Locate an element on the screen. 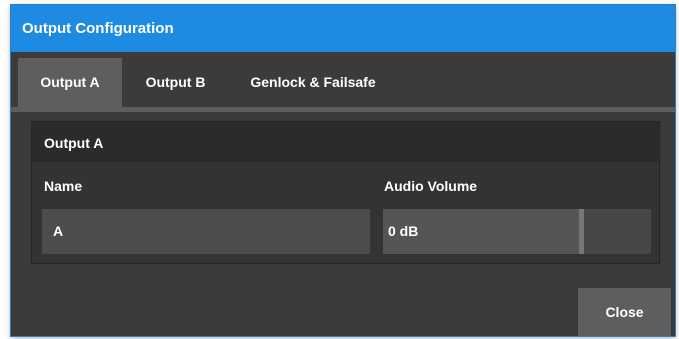 The width and height of the screenshot is (679, 339). tab-output-a: Output A is located at coordinates (70, 83).